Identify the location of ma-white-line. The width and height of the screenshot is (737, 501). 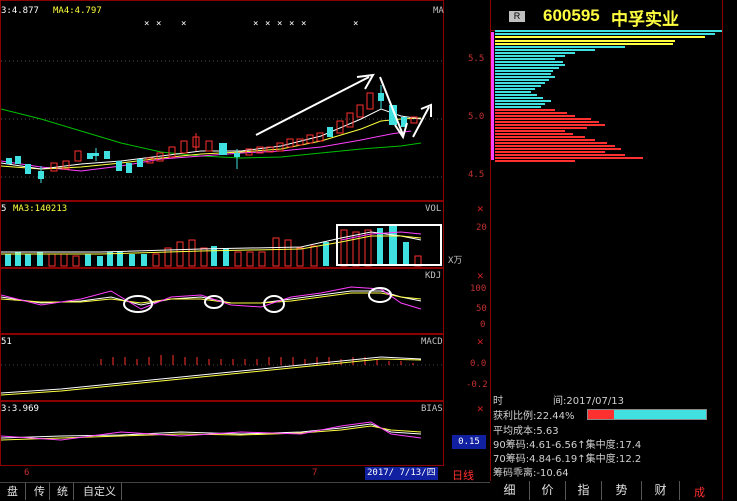
(211, 139).